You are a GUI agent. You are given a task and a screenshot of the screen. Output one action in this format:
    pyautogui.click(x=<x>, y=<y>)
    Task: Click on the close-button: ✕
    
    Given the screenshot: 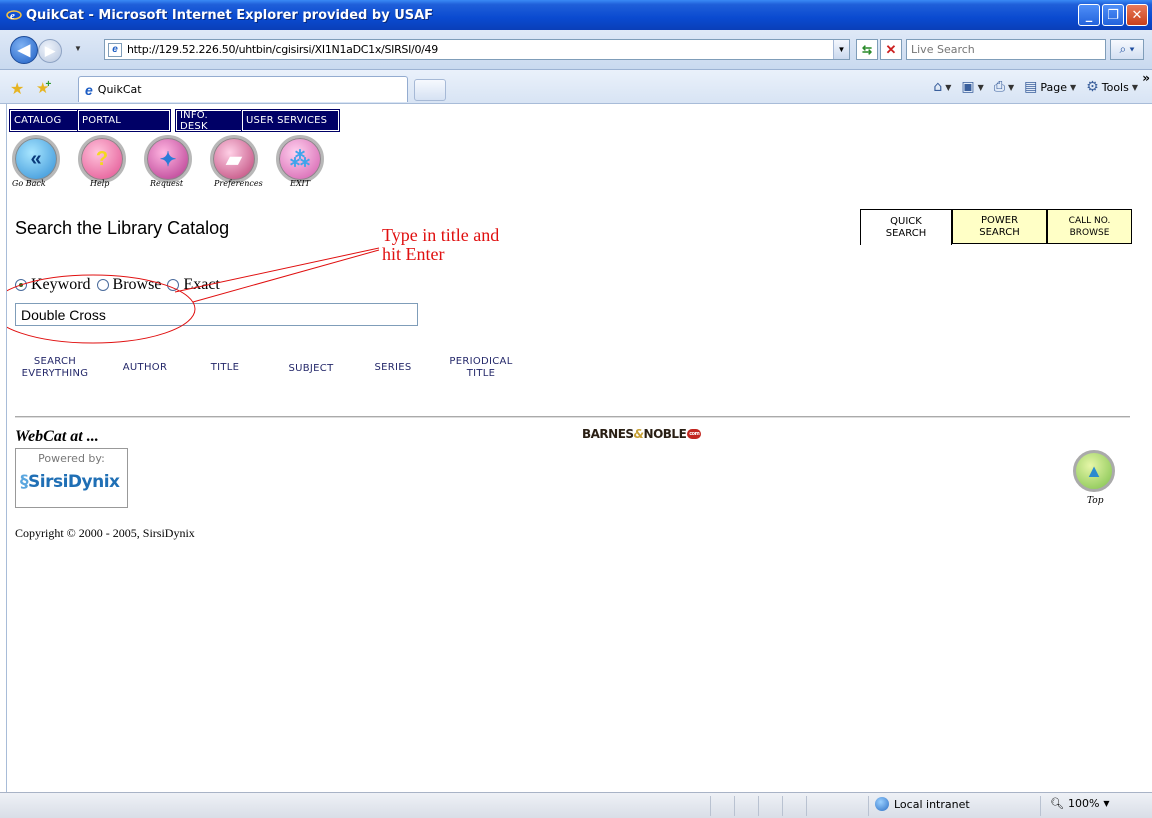 What is the action you would take?
    pyautogui.click(x=1137, y=15)
    